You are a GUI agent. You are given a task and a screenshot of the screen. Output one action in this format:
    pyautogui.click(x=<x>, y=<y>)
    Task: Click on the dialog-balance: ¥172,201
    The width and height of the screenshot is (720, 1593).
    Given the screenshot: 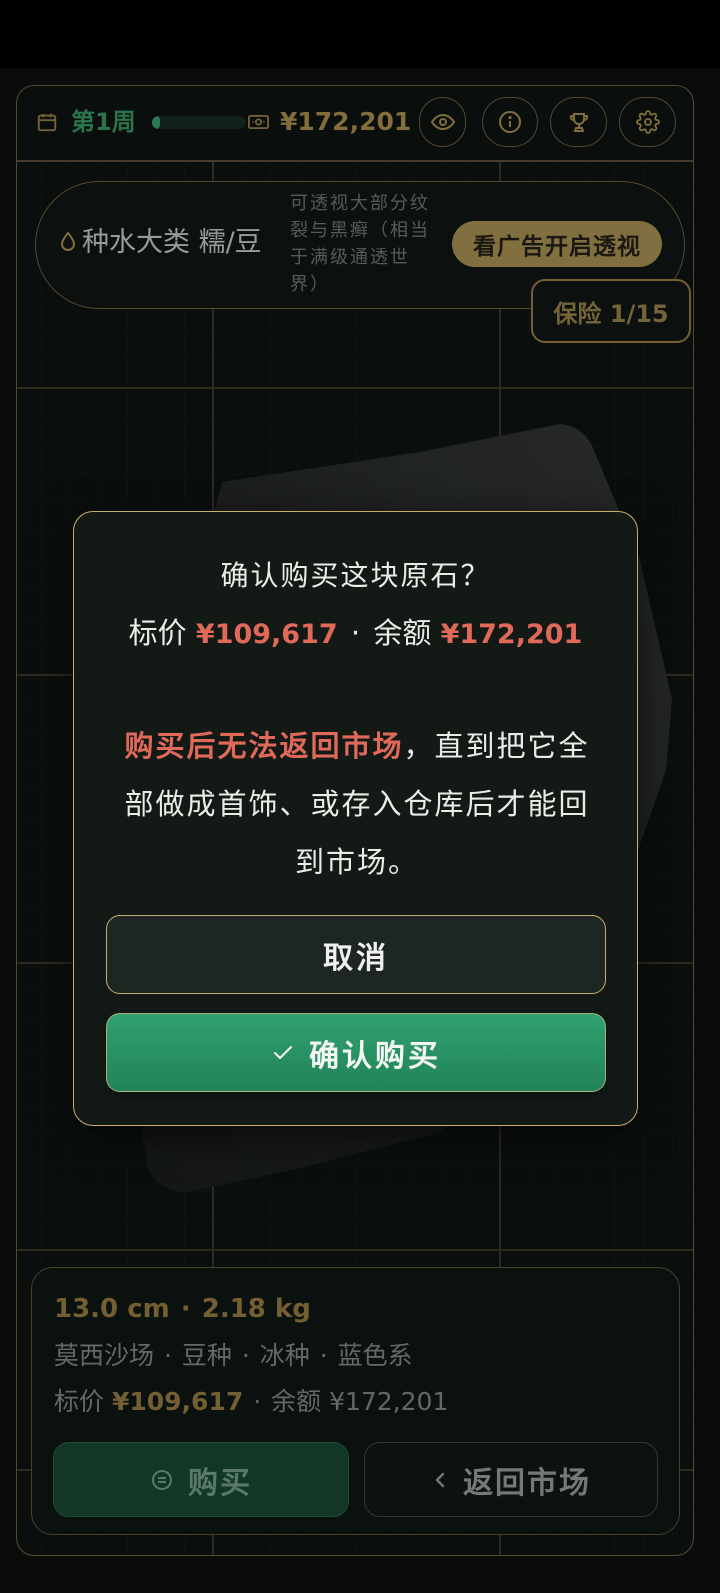 What is the action you would take?
    pyautogui.click(x=511, y=634)
    